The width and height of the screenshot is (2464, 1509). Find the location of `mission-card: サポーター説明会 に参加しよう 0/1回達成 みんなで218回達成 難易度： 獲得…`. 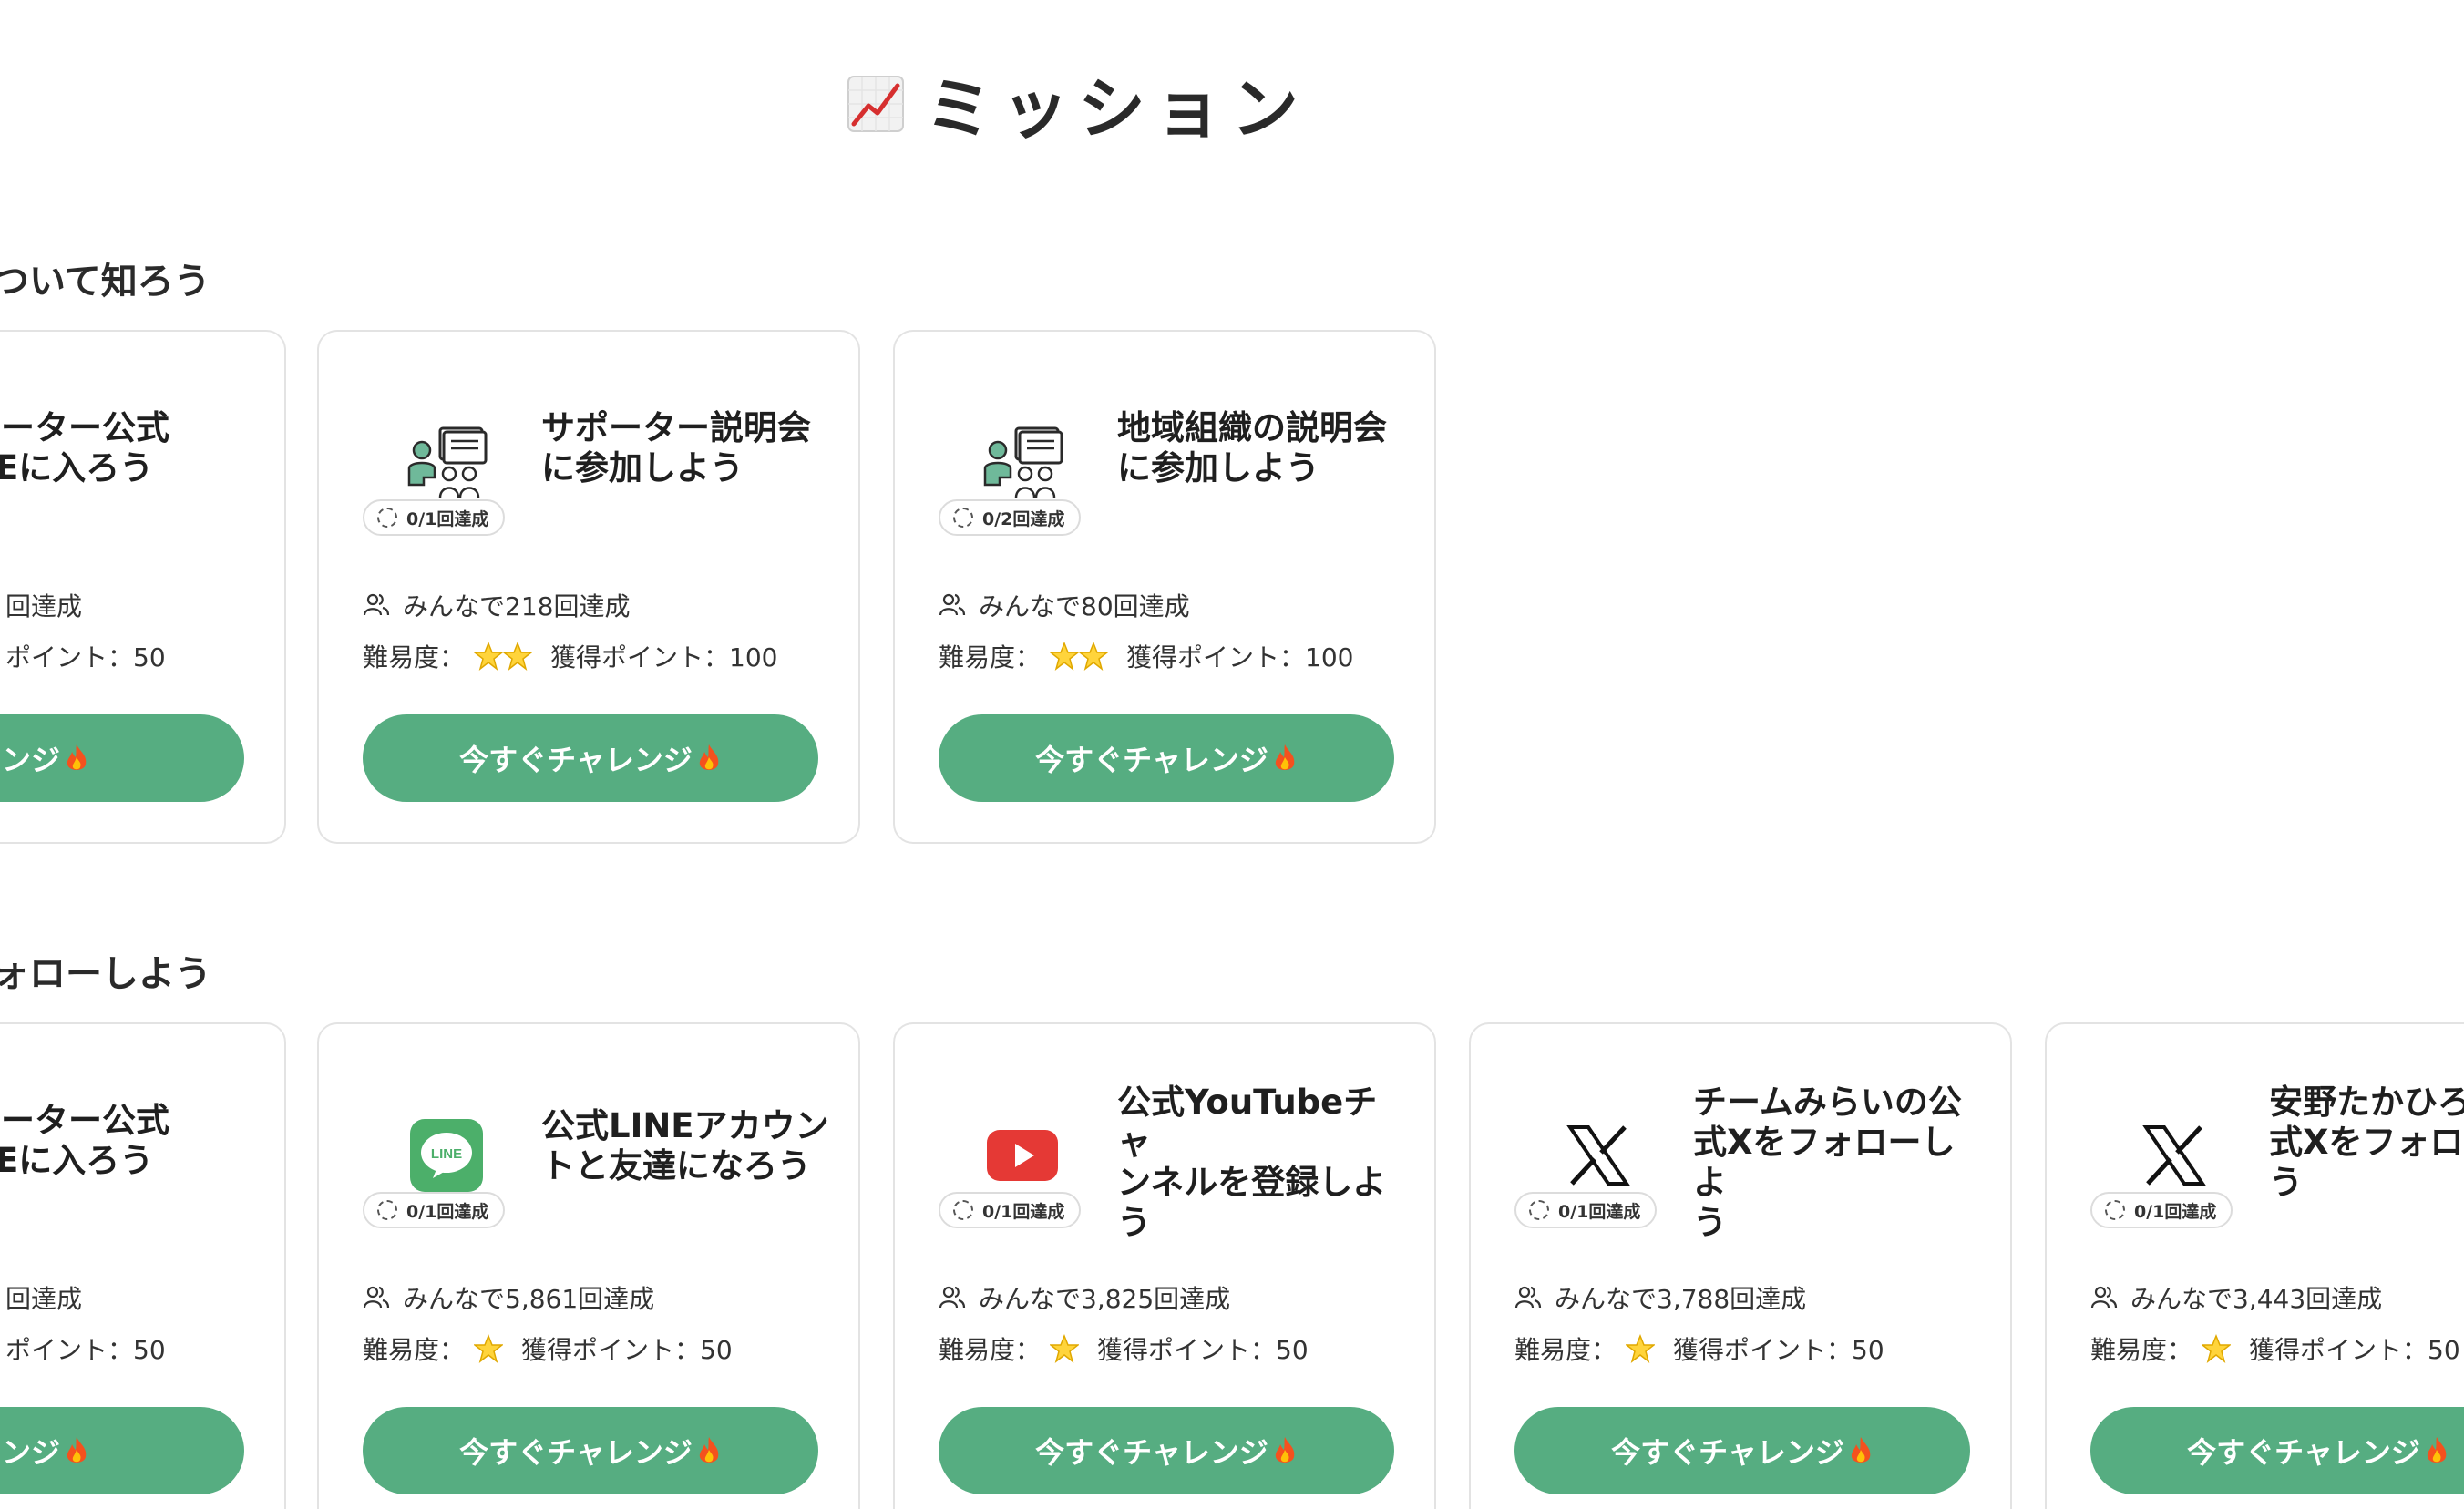

mission-card: サポーター説明会 に参加しよう 0/1回達成 みんなで218回達成 難易度： 獲得… is located at coordinates (588, 587).